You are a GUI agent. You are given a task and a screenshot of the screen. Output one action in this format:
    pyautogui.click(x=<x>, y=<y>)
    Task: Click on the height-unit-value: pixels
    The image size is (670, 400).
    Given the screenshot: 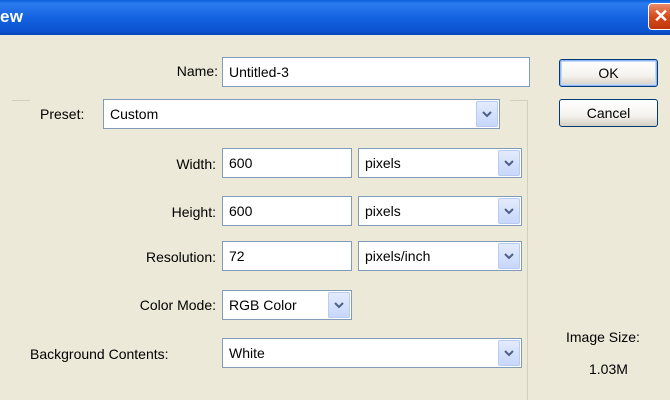 What is the action you would take?
    pyautogui.click(x=383, y=211)
    